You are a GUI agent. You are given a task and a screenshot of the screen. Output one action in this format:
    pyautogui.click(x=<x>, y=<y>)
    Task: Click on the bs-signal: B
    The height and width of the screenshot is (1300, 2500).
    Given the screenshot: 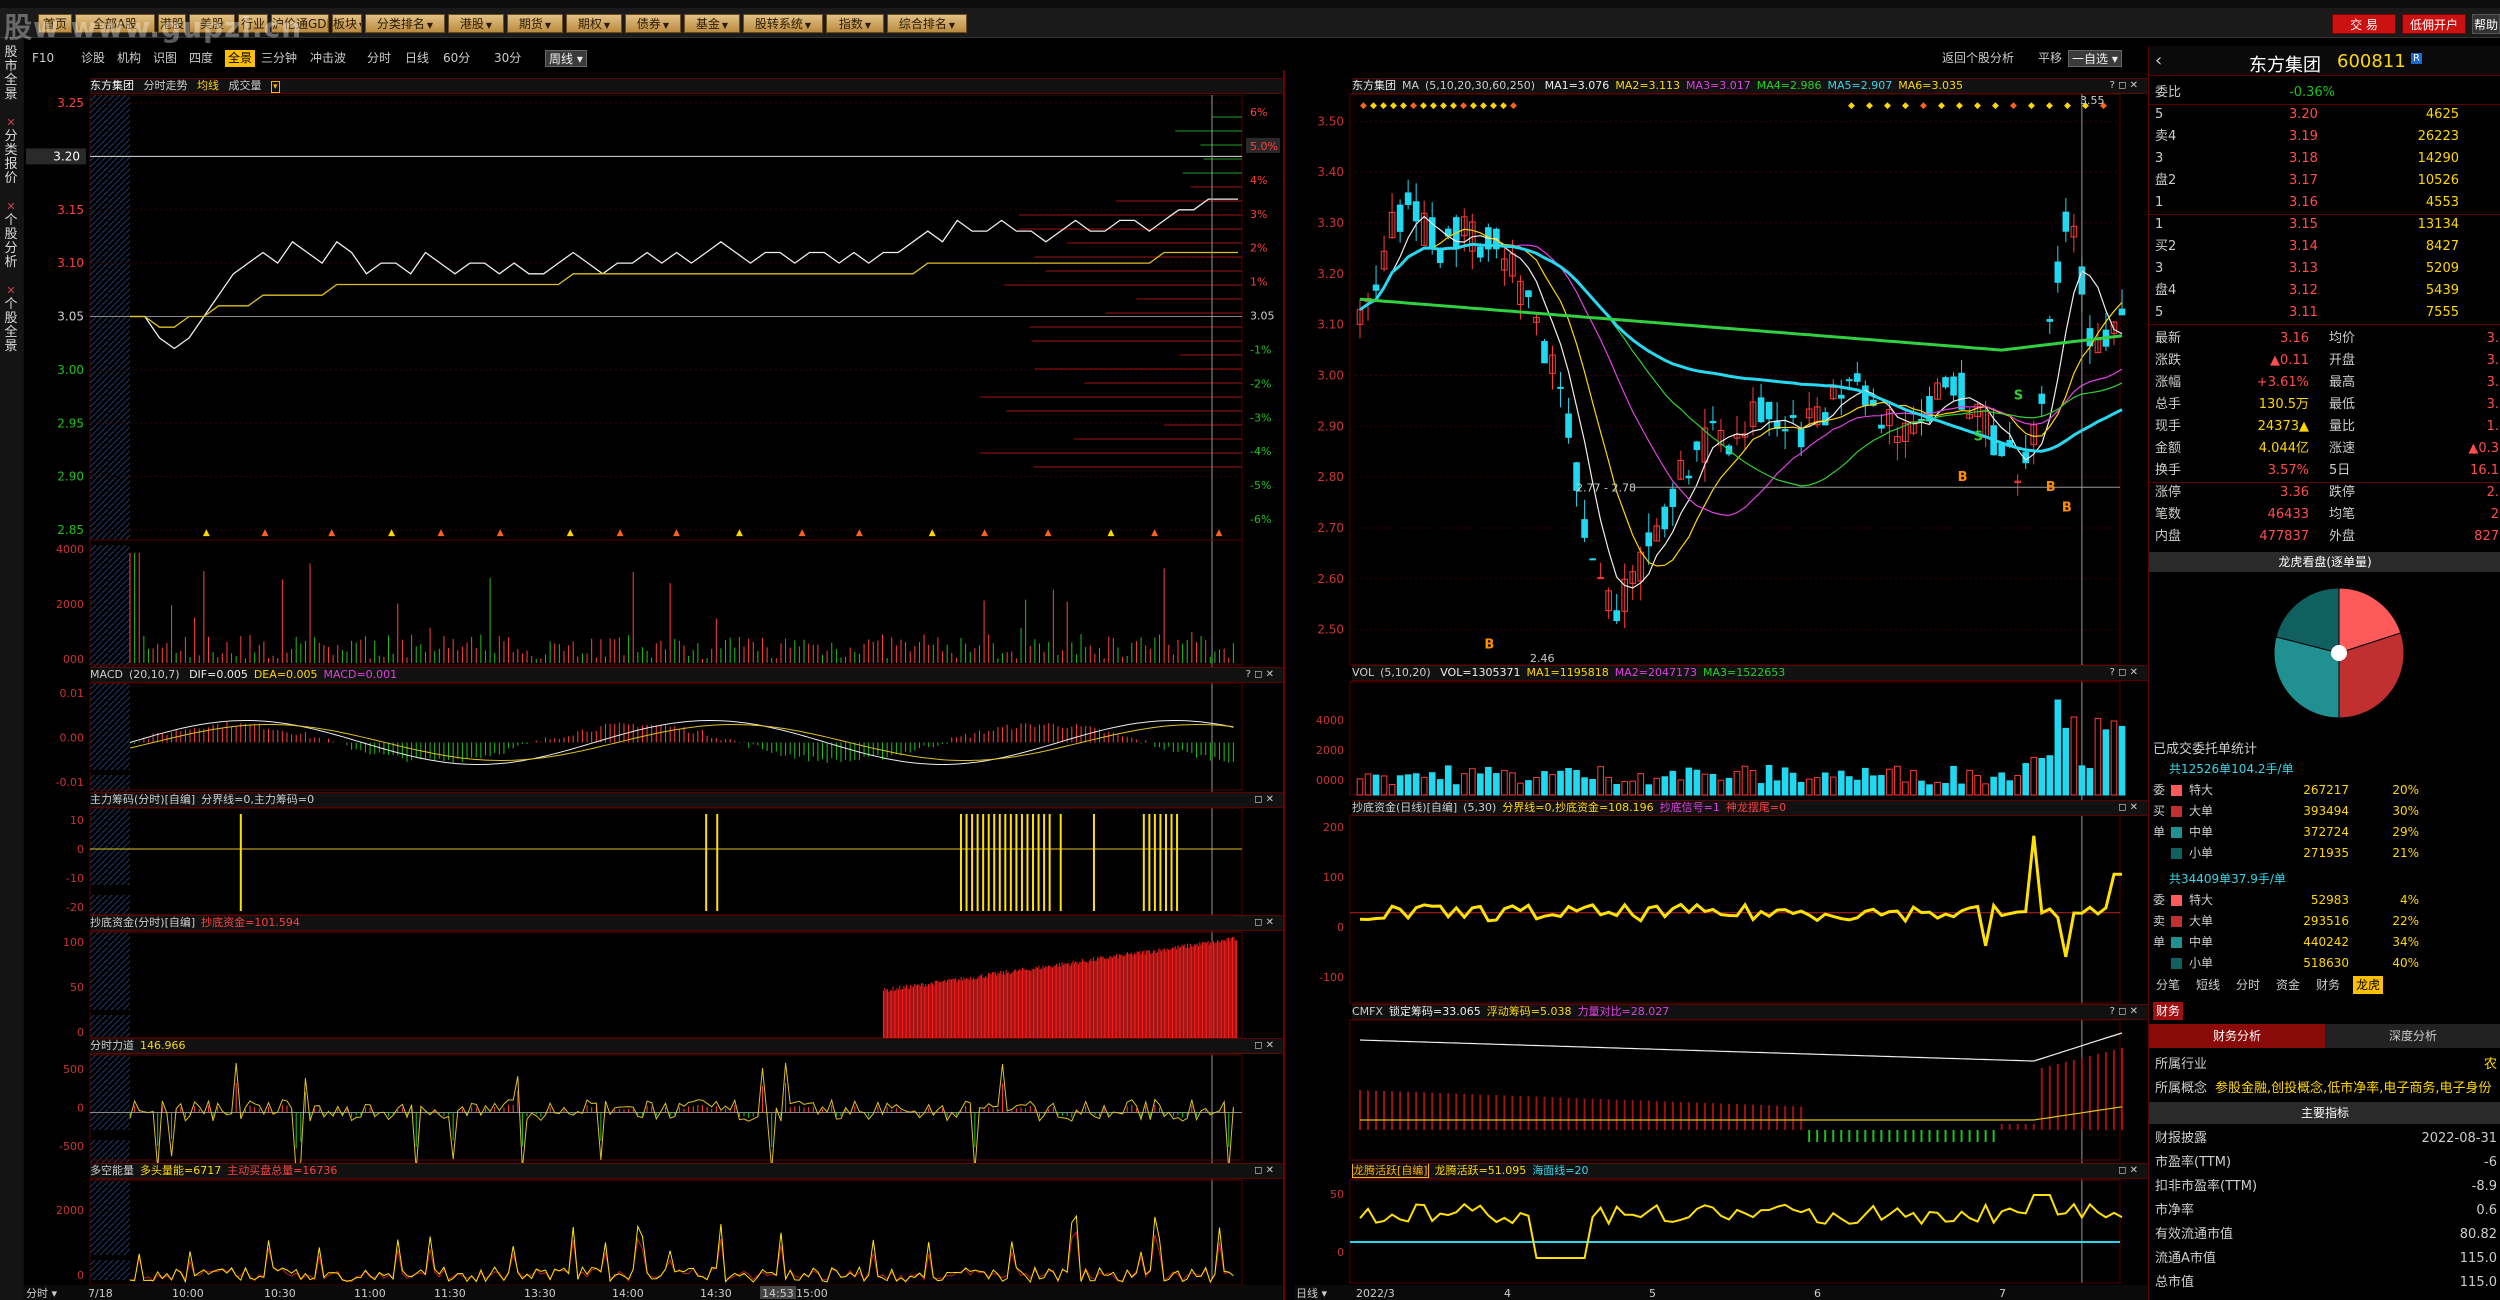 What is the action you would take?
    pyautogui.click(x=1489, y=645)
    